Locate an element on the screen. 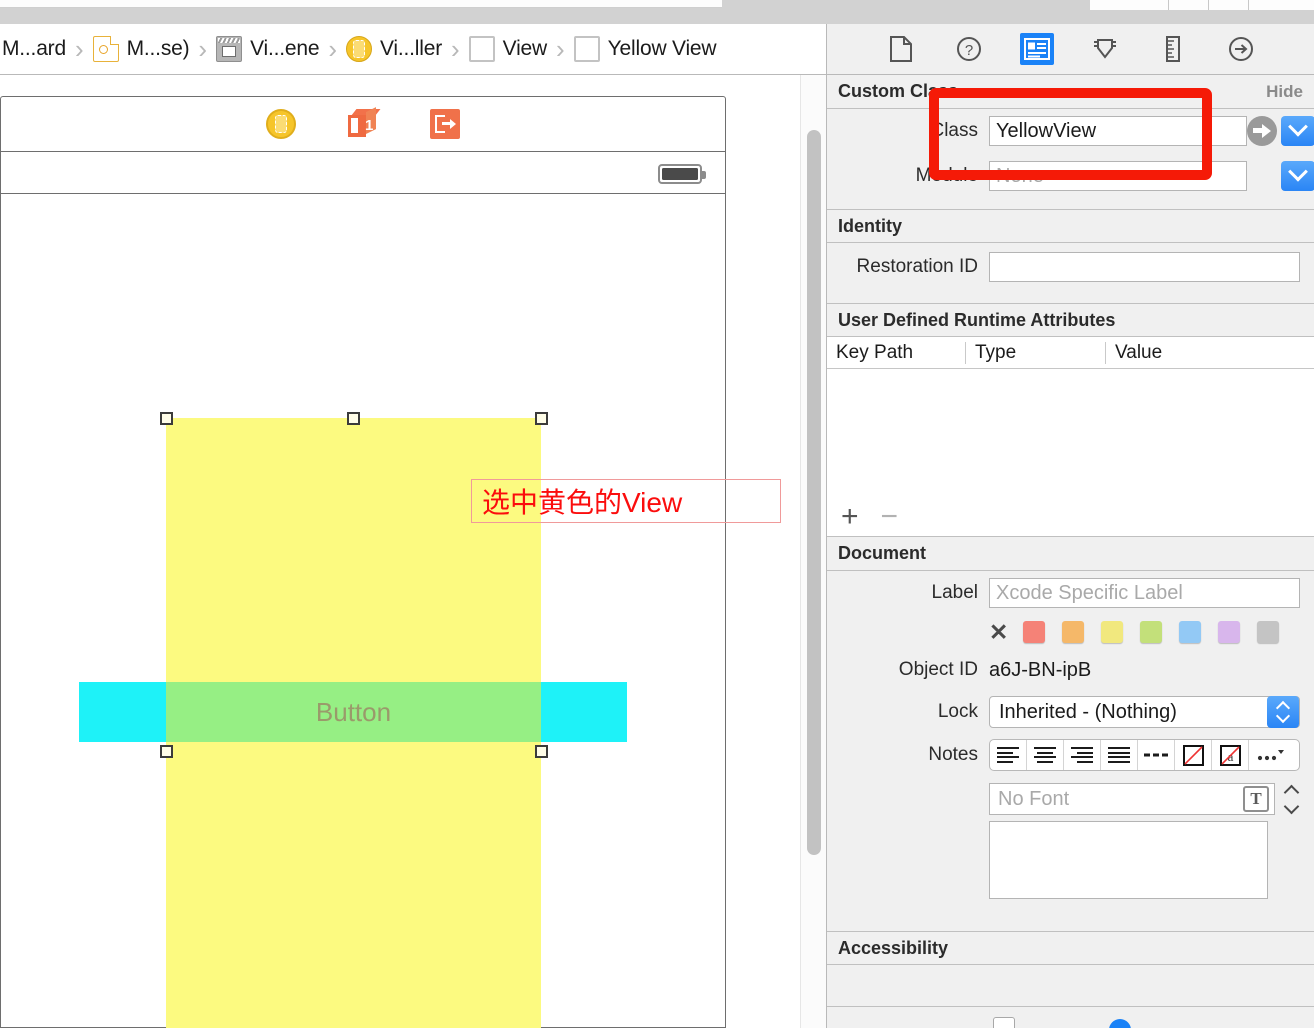  view-controller-icon is located at coordinates (358, 49).